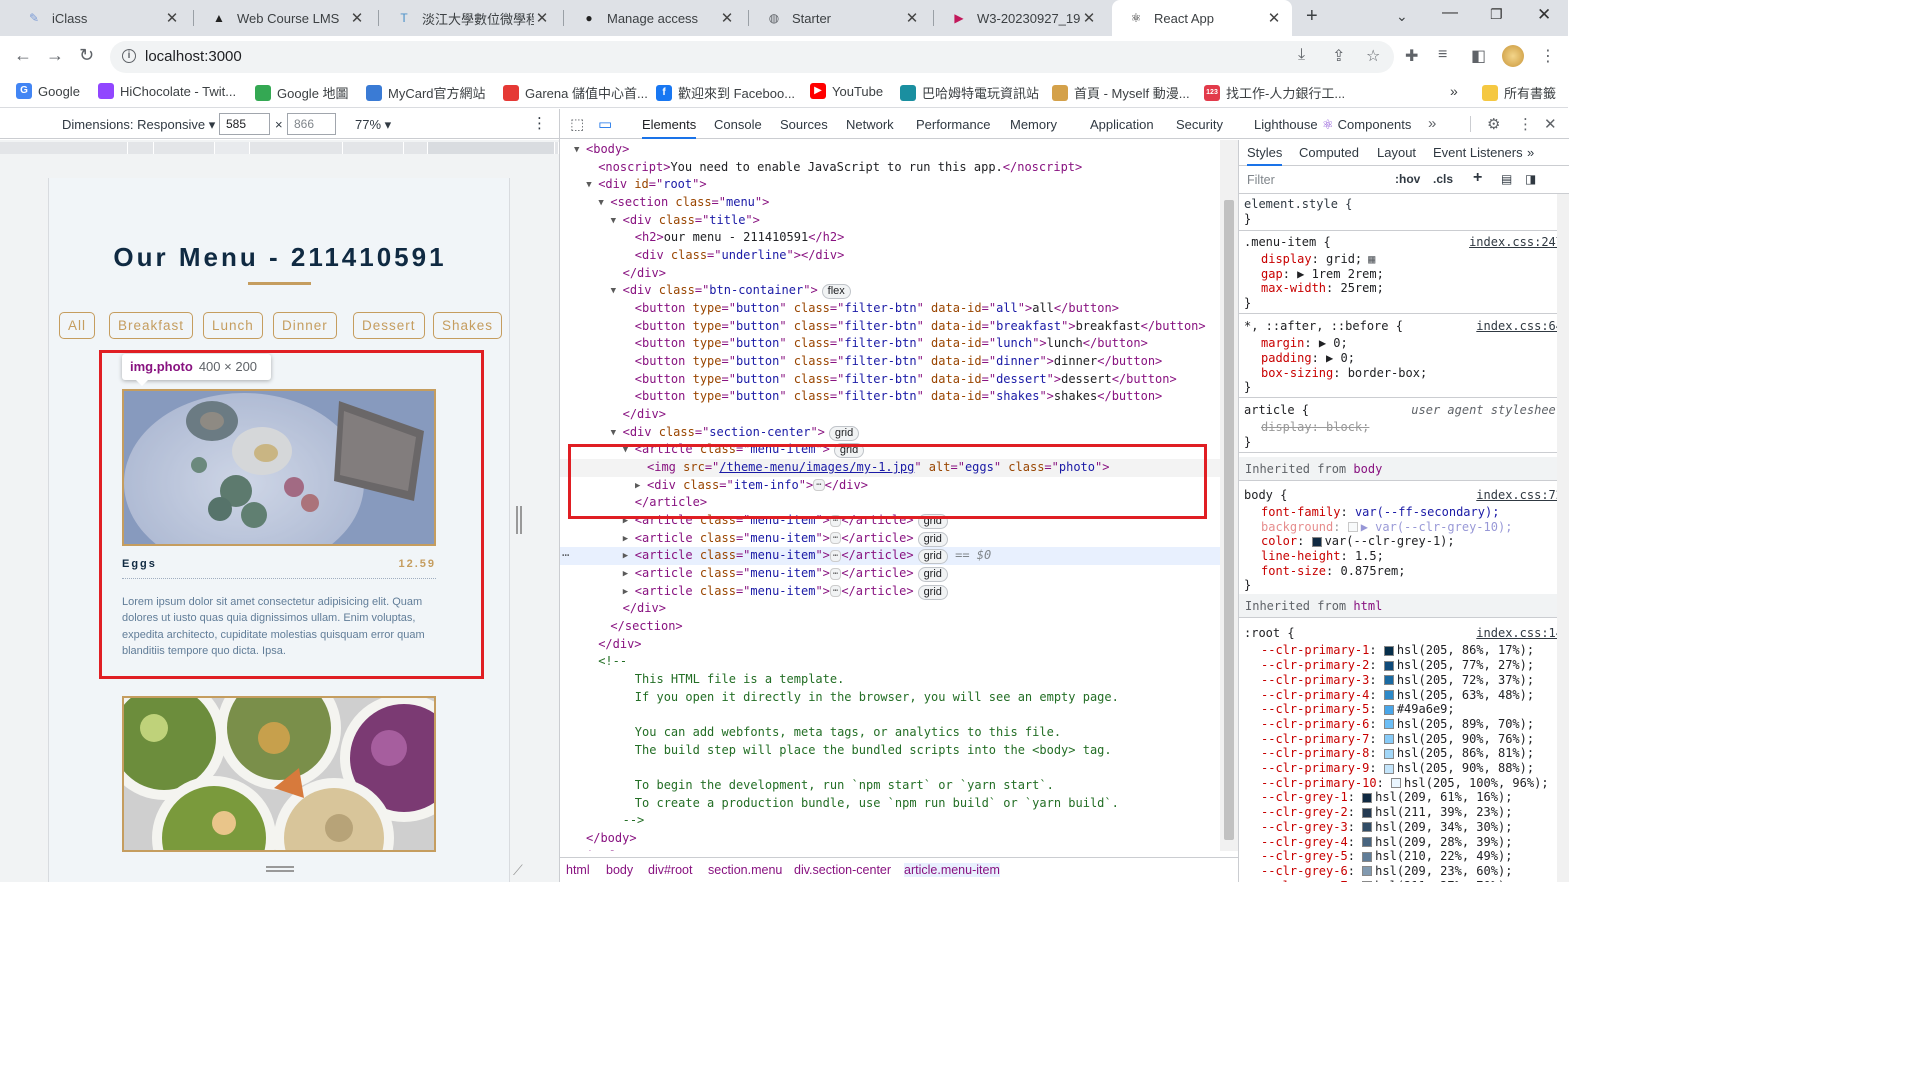 The image size is (1920, 1080). What do you see at coordinates (890, 715) in the screenshot?
I see `dom-node-line` at bounding box center [890, 715].